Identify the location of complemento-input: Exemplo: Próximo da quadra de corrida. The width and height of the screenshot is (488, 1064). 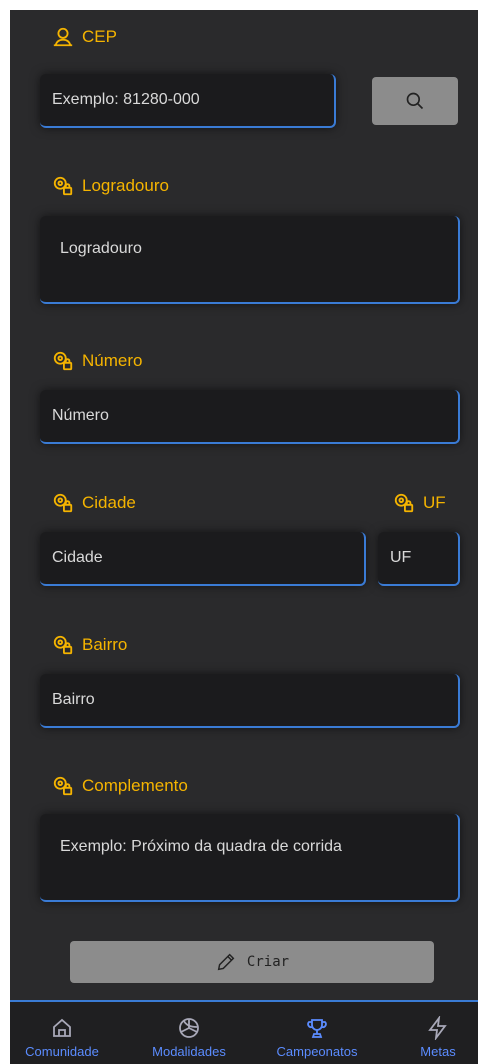
(250, 858).